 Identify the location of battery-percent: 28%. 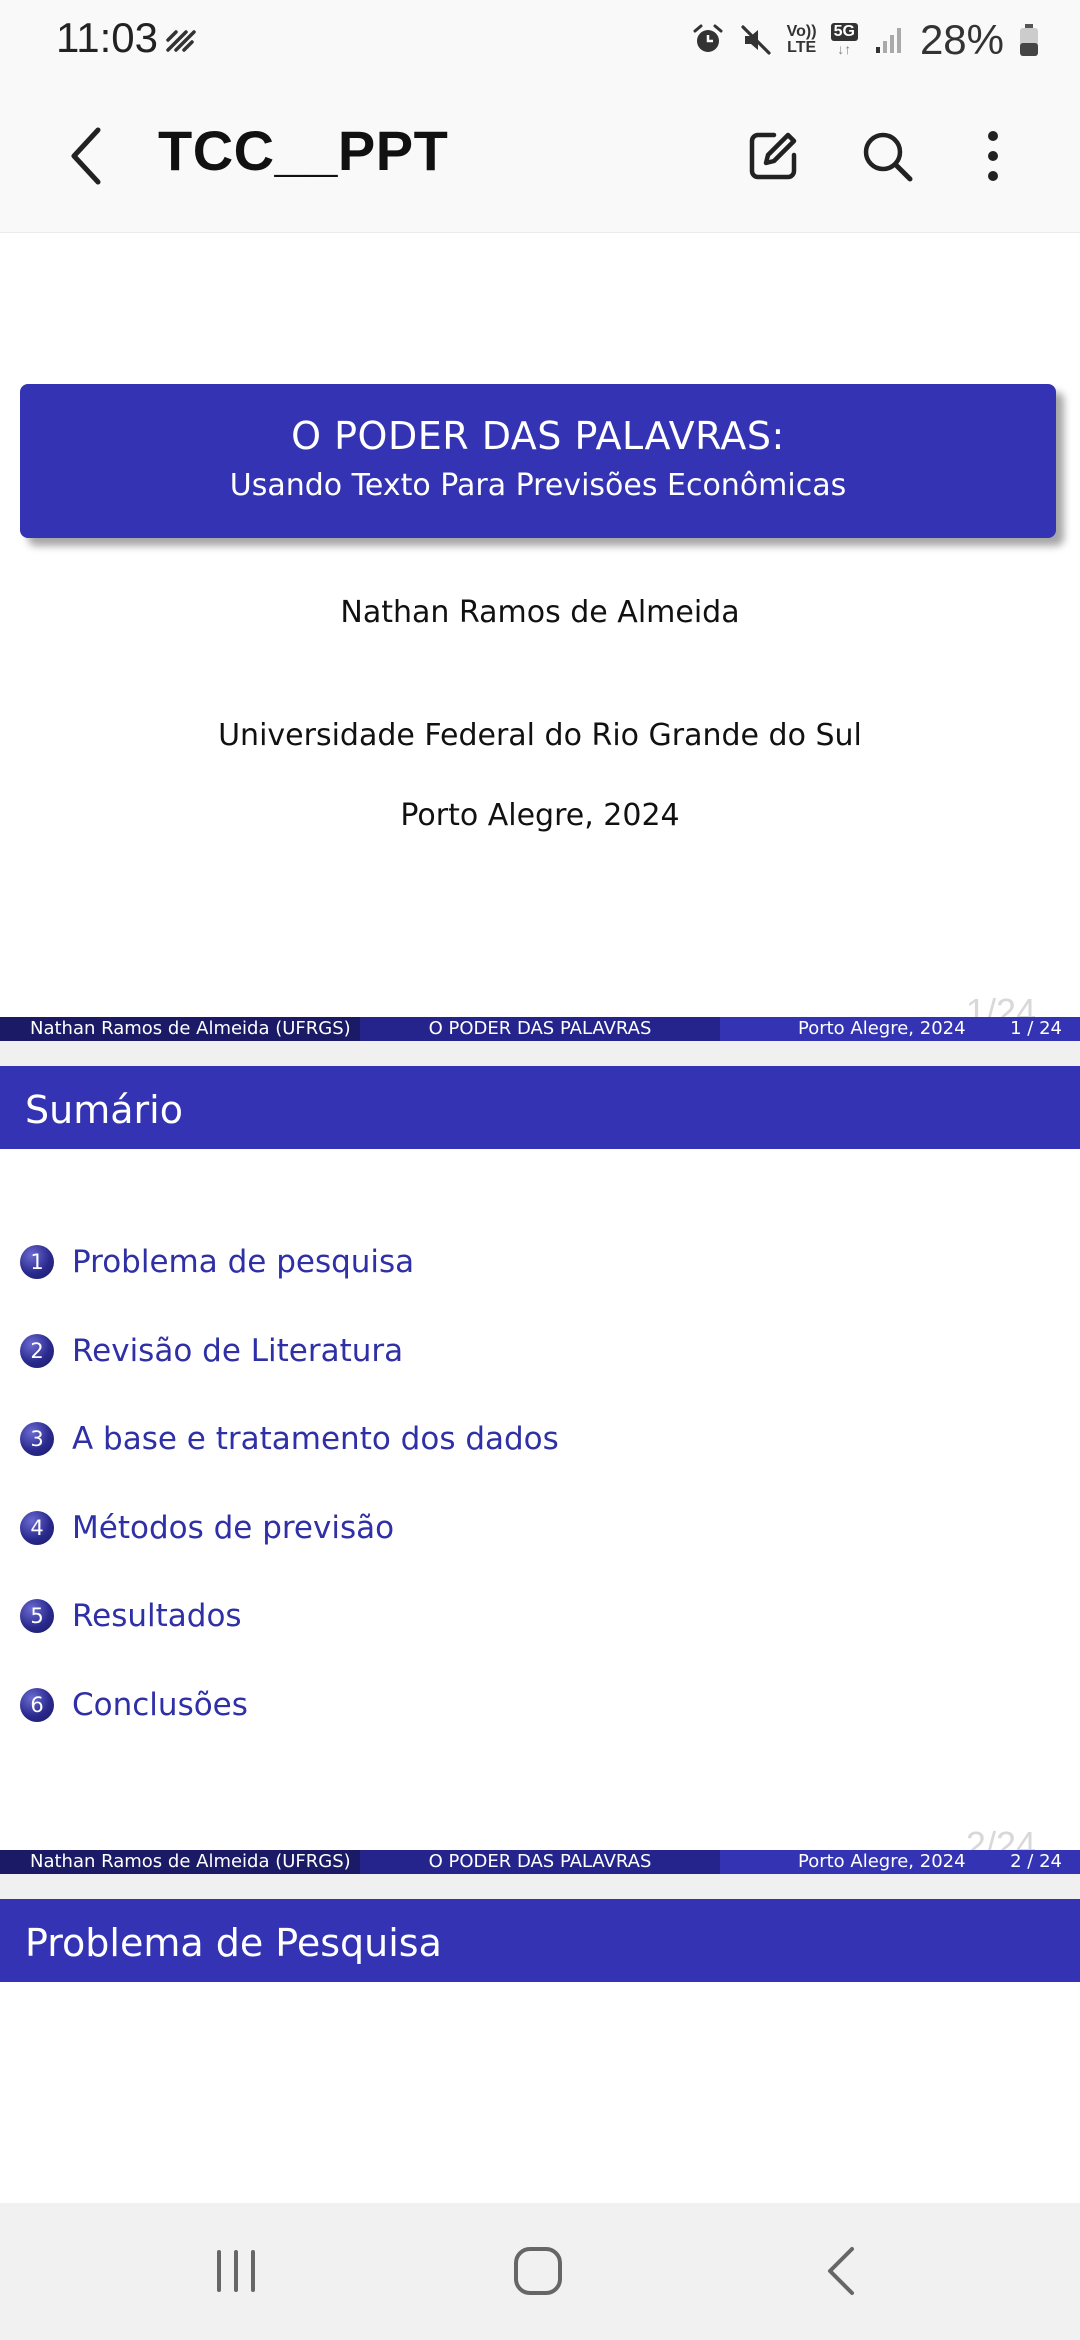
(961, 39).